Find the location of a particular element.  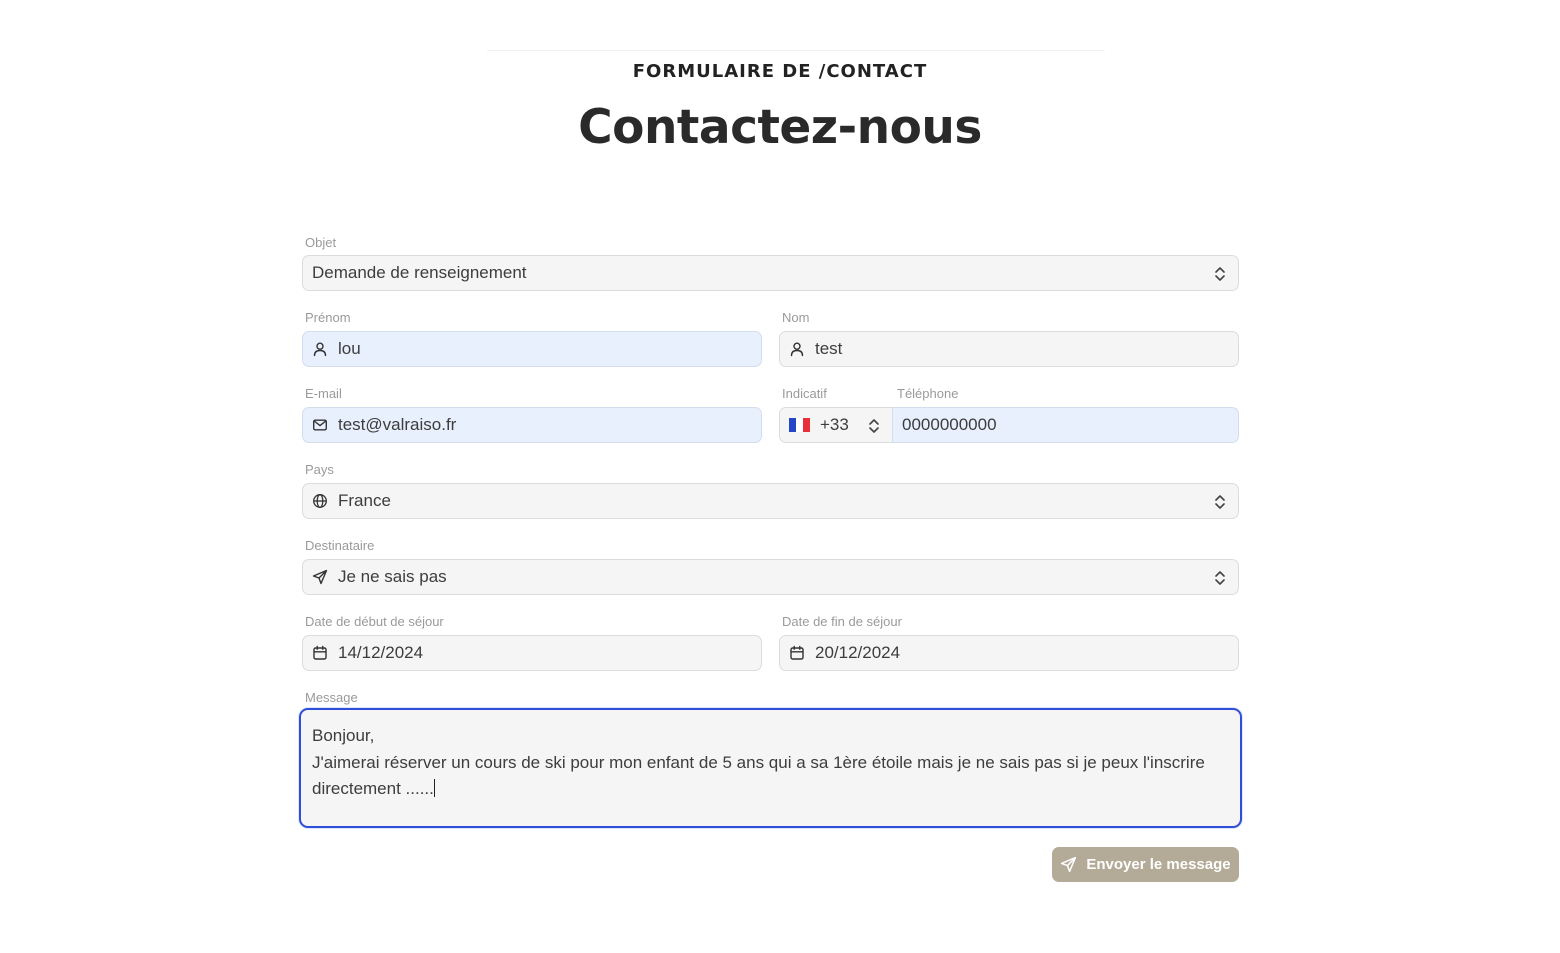

telephone-value: 0000000000 is located at coordinates (949, 424).